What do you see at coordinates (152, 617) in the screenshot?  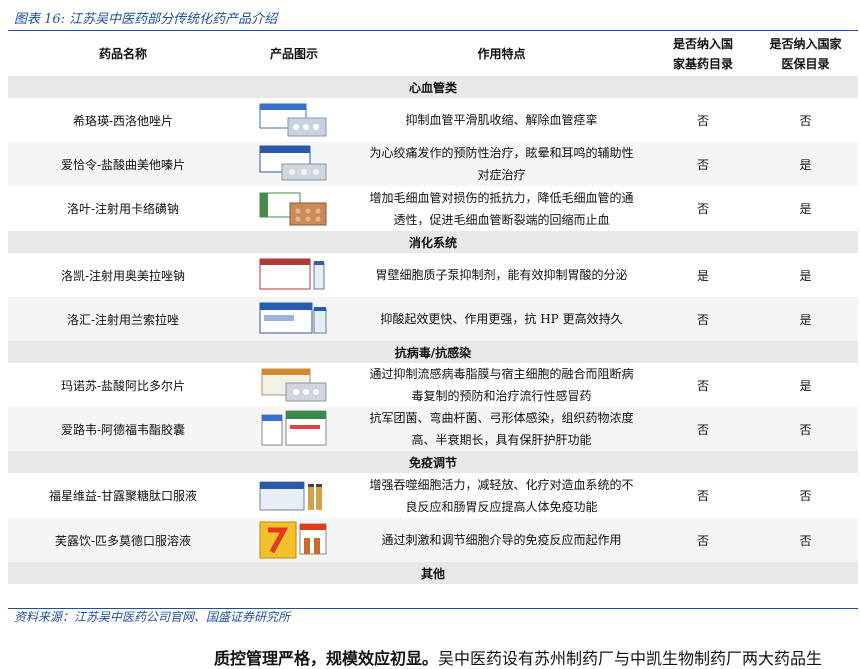 I see `source-note: 资料来源：江苏吴中医药公司官网、国盛证券研究所` at bounding box center [152, 617].